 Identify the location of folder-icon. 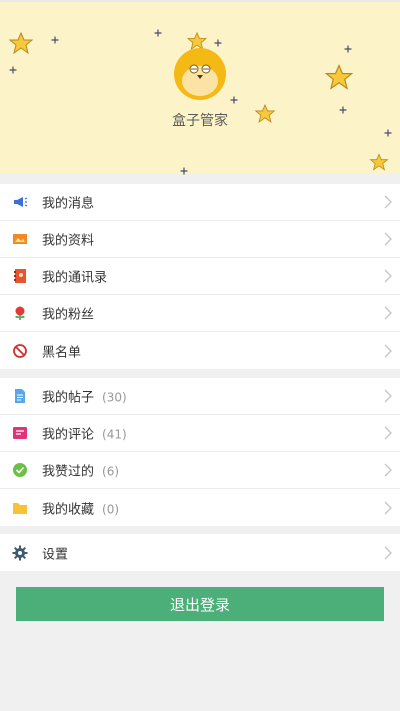
(20, 508).